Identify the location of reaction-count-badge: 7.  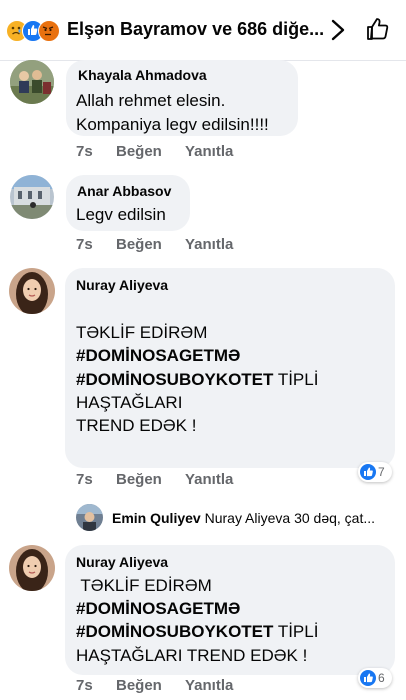
(375, 472).